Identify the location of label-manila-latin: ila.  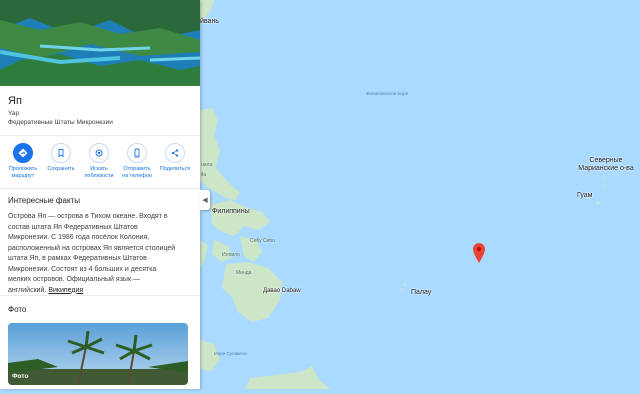
(204, 175).